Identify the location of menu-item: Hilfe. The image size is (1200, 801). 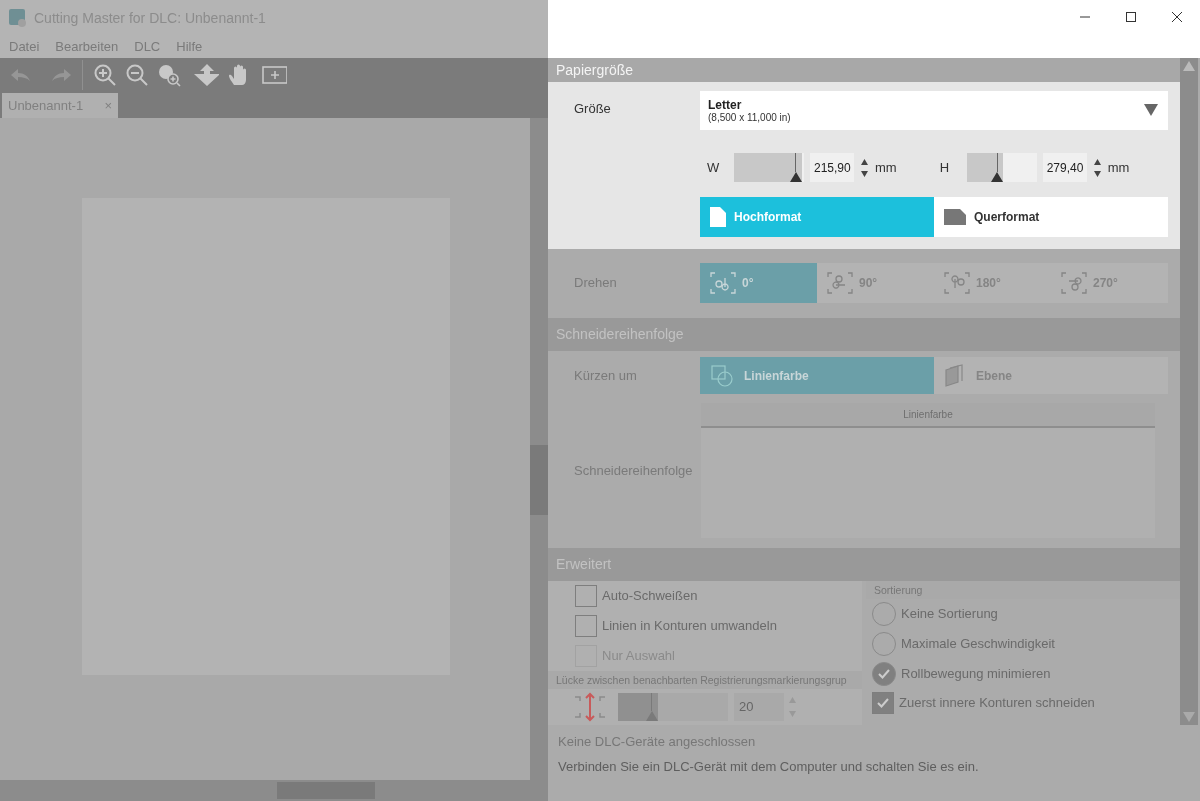
(189, 46).